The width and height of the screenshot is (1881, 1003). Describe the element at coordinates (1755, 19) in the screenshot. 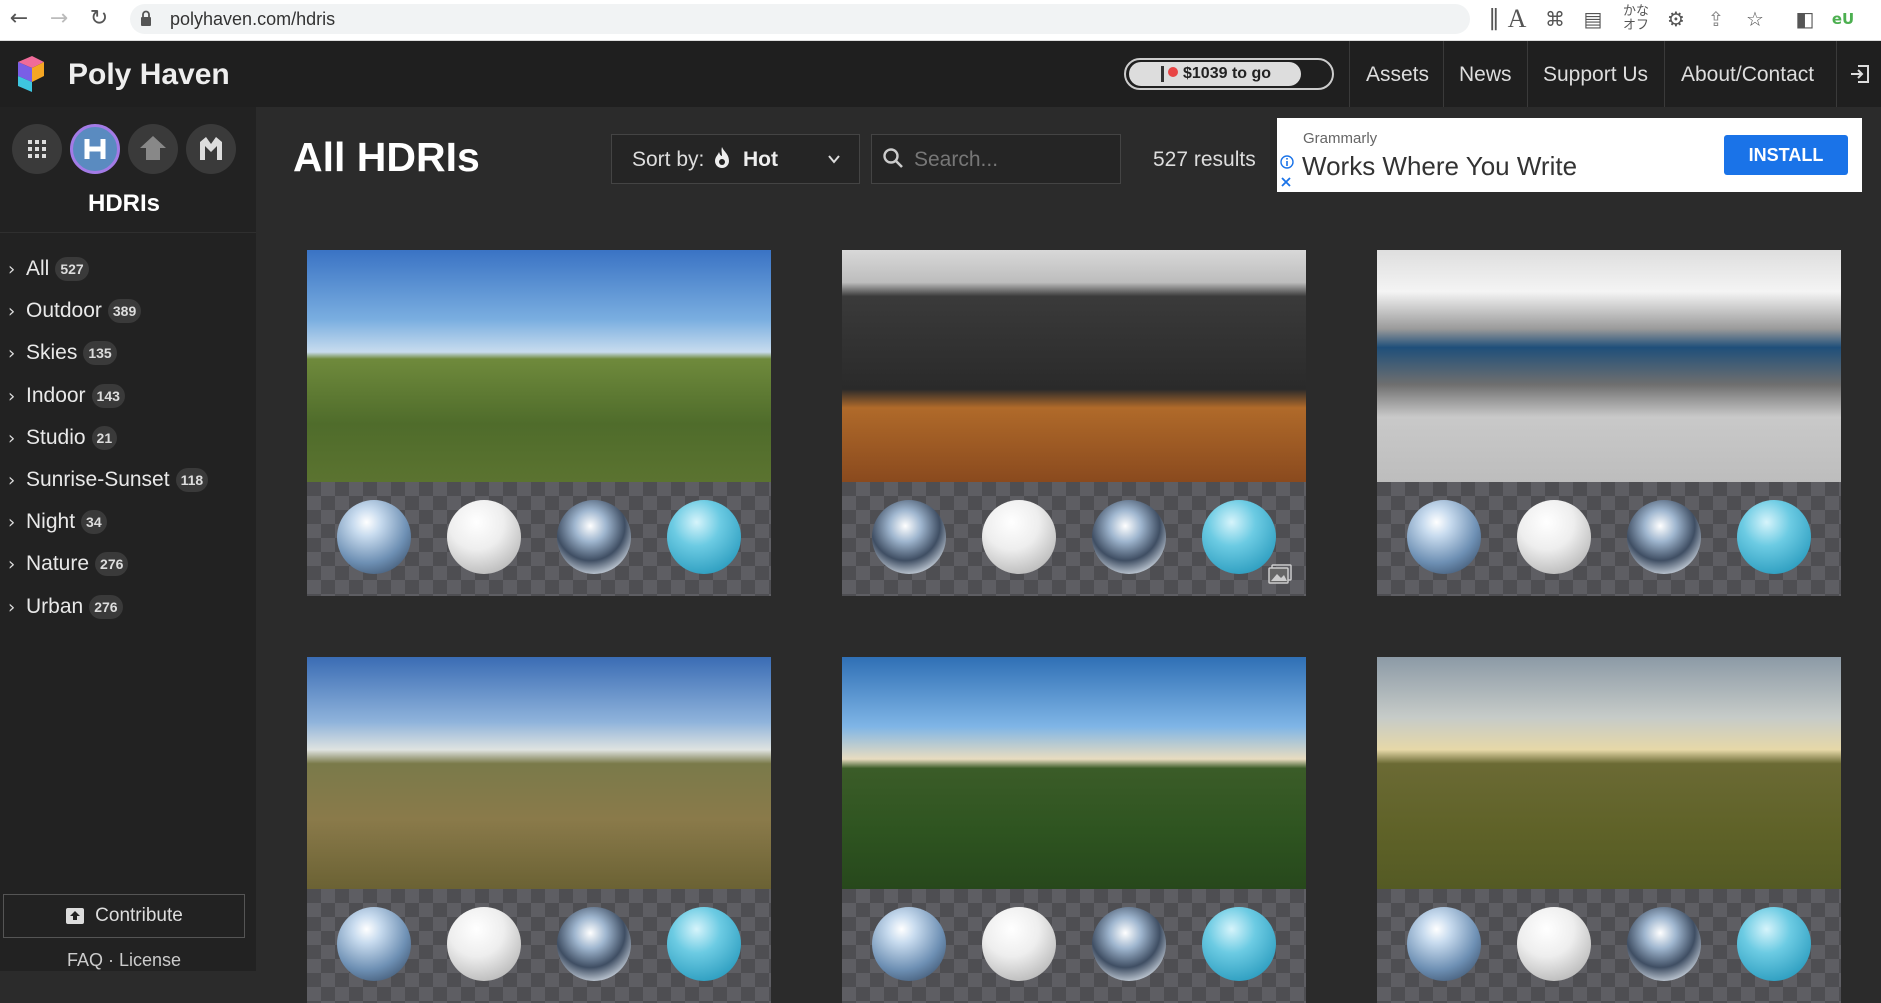

I see `bookmark-star-icon: ☆` at that location.